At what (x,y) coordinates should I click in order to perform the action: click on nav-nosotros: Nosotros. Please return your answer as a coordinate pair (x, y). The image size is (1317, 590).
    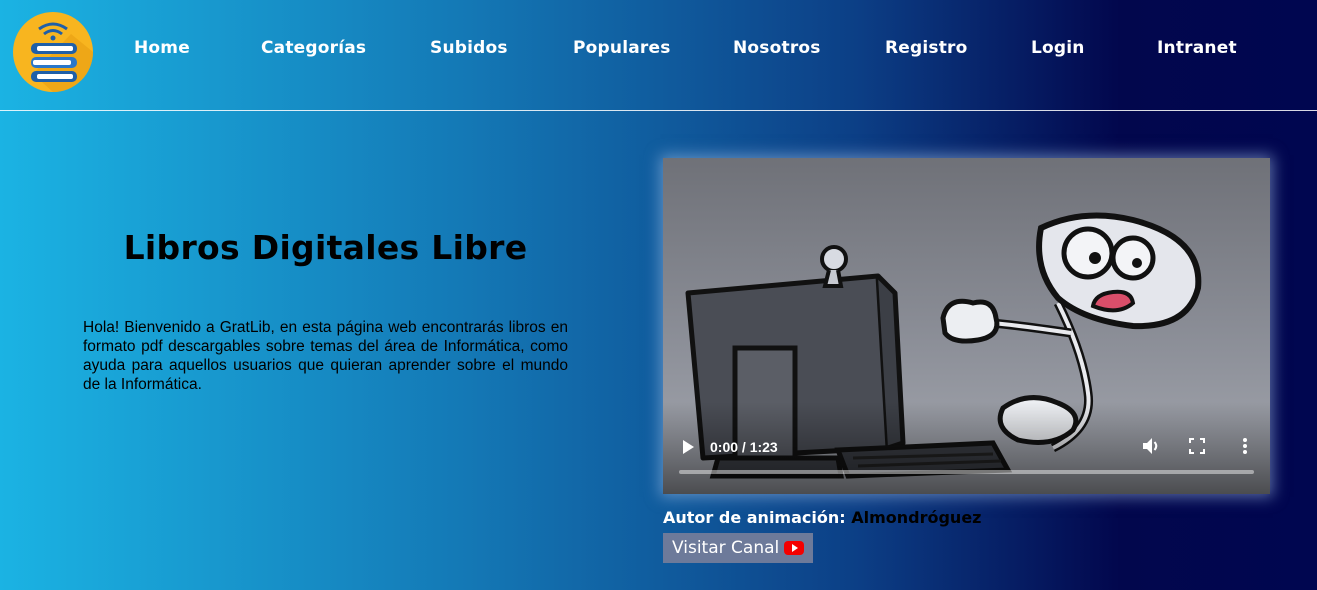
    Looking at the image, I should click on (777, 48).